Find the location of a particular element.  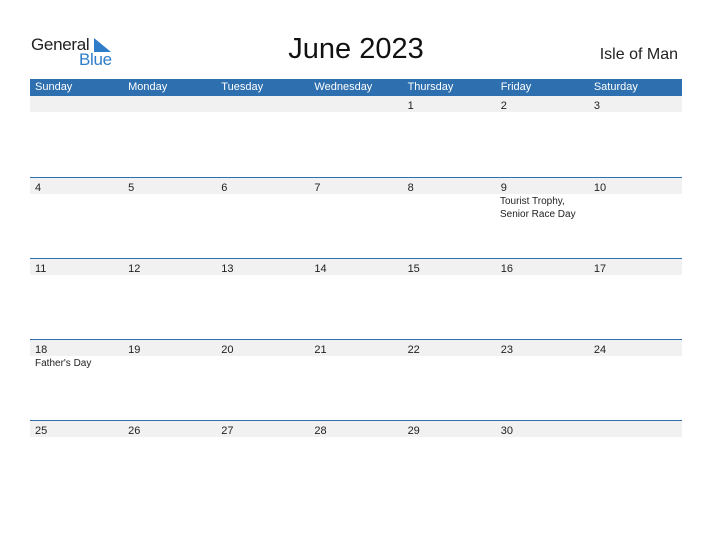

day-number: 21 is located at coordinates (320, 350).